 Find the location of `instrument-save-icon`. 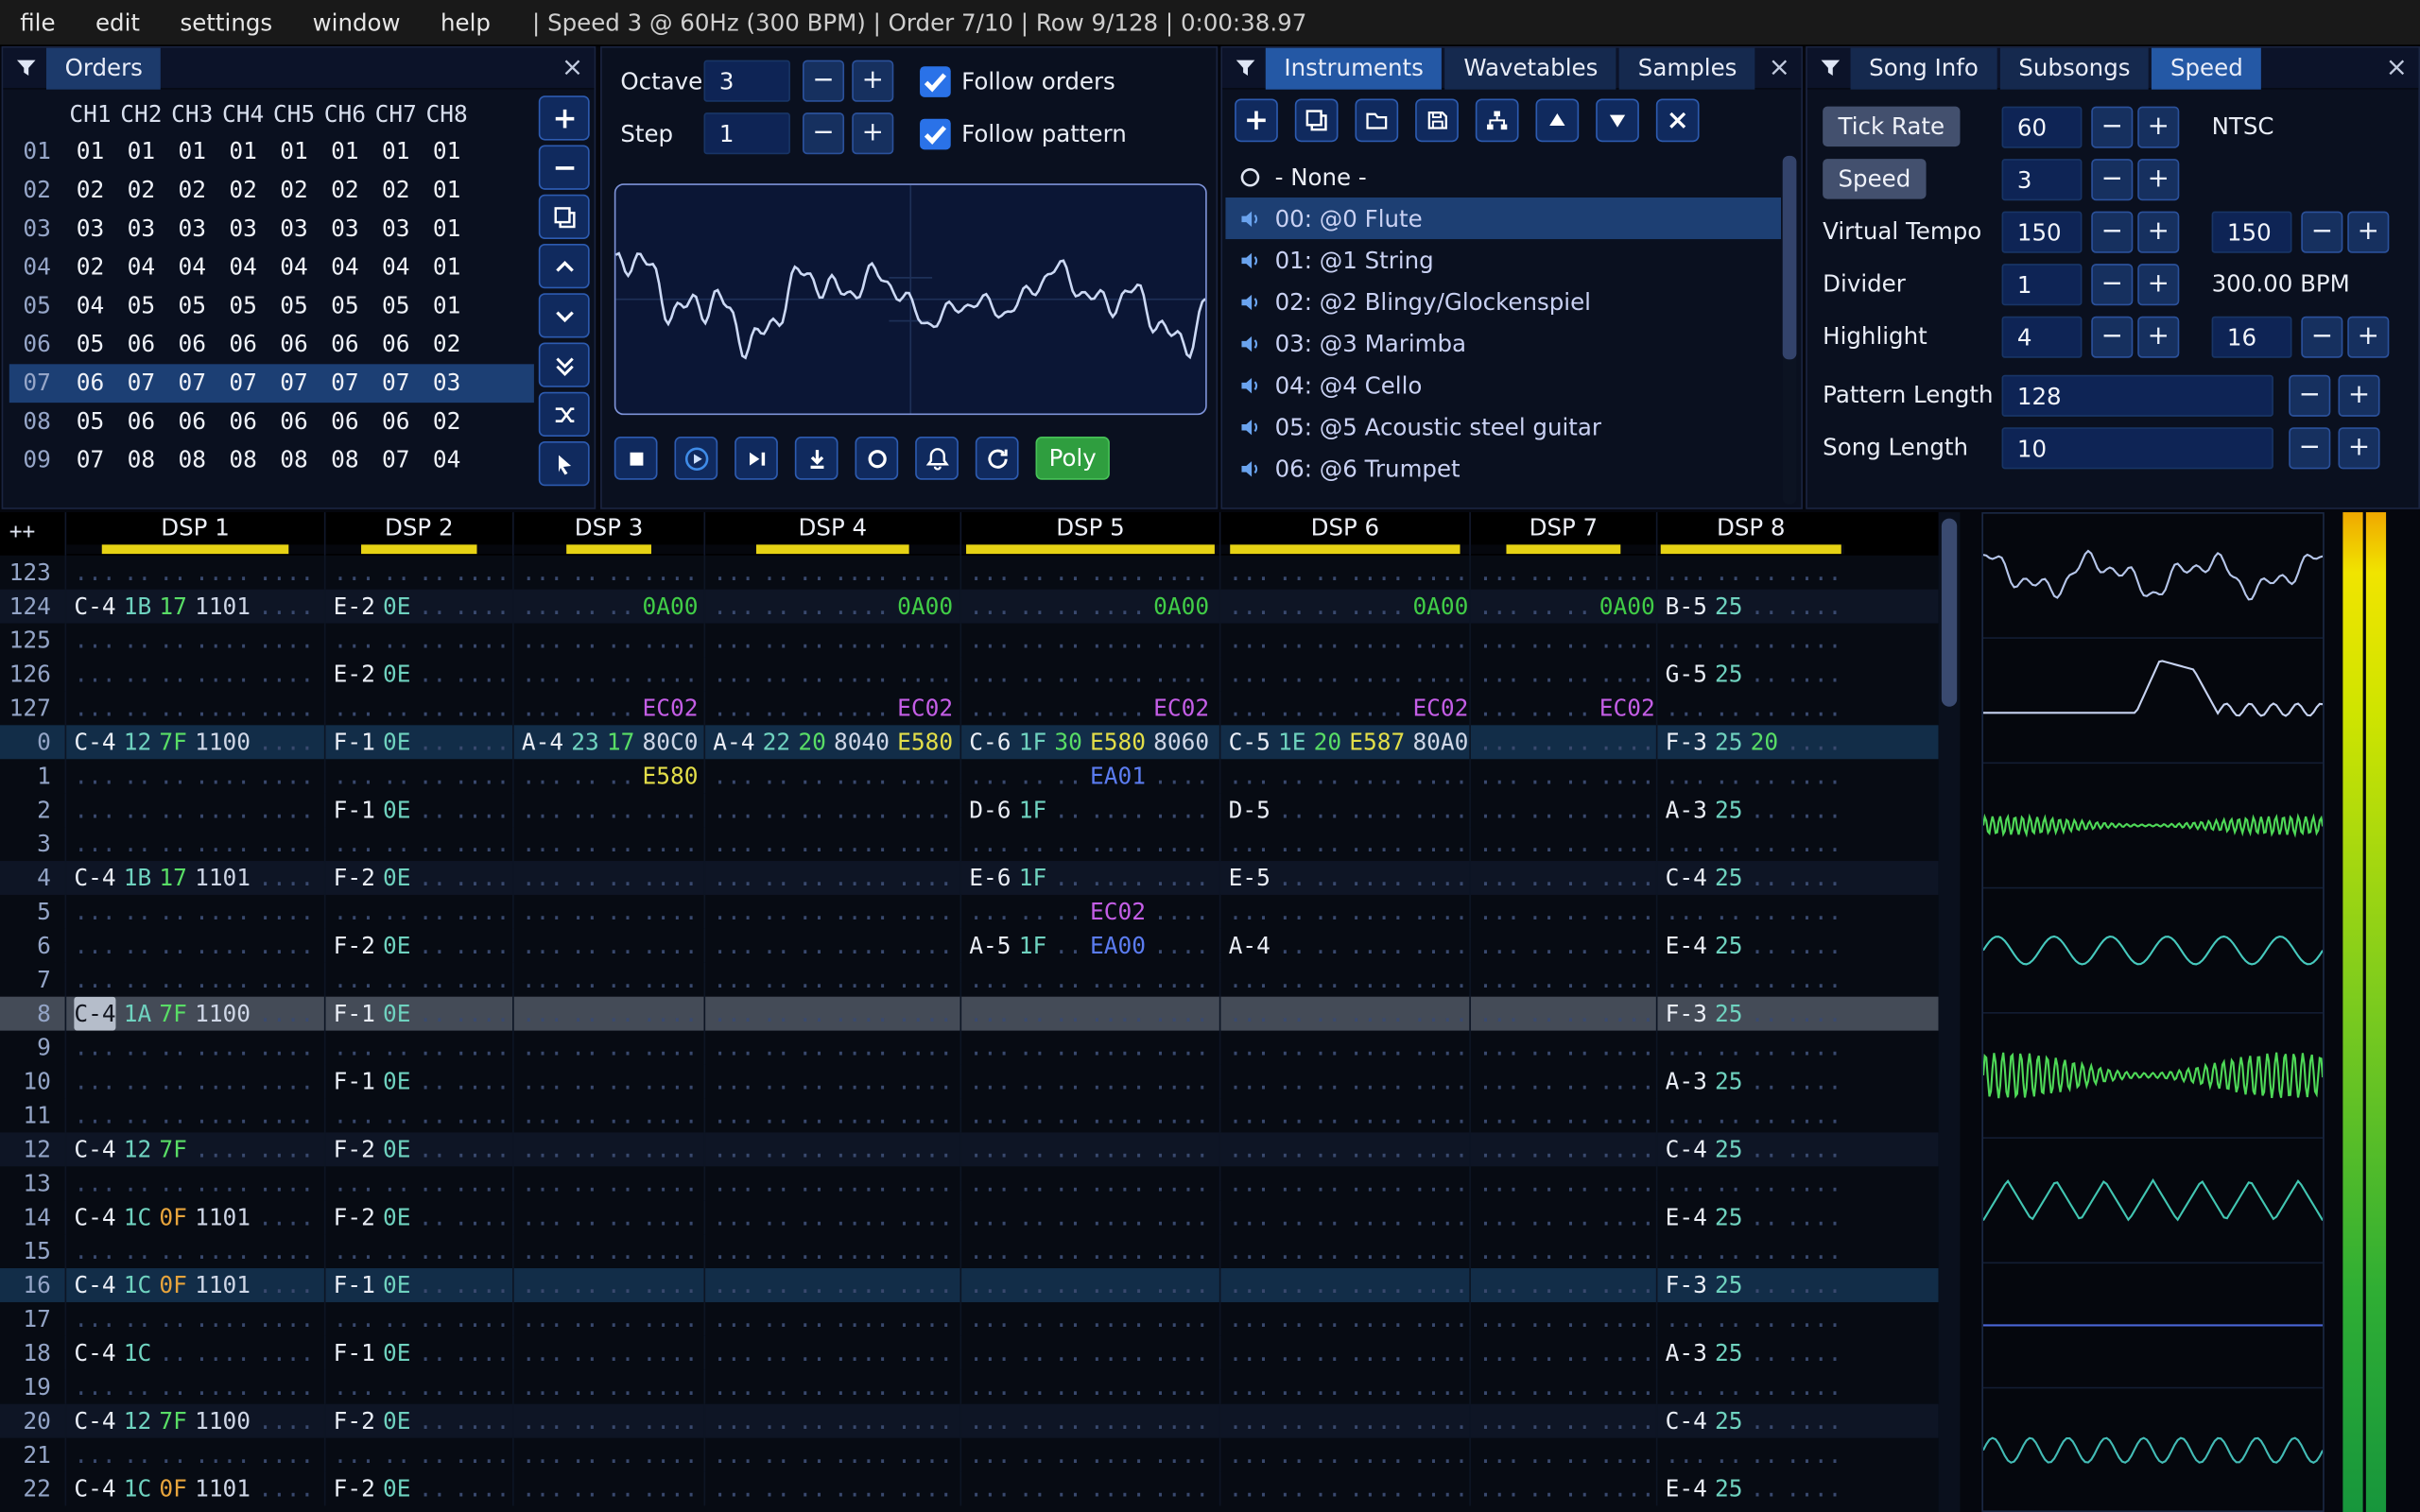

instrument-save-icon is located at coordinates (1437, 120).